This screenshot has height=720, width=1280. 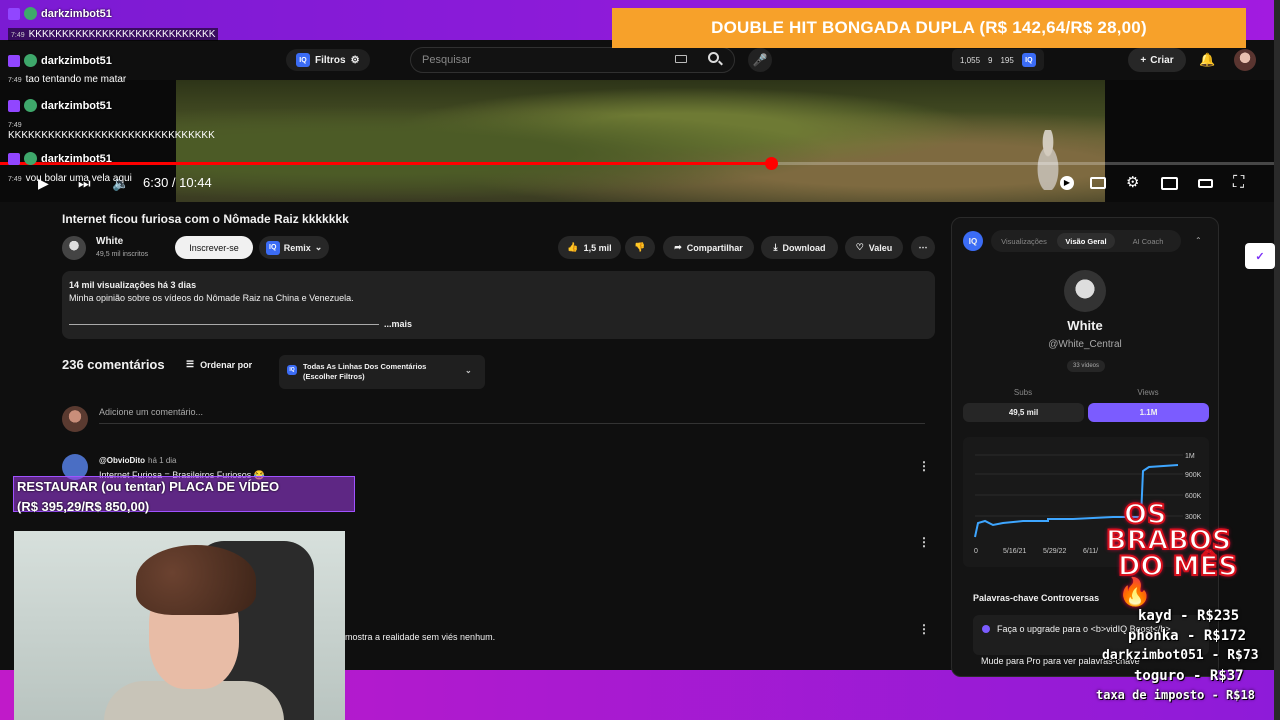 I want to click on chat-text: tao tentando me matar, so click(x=76, y=79).